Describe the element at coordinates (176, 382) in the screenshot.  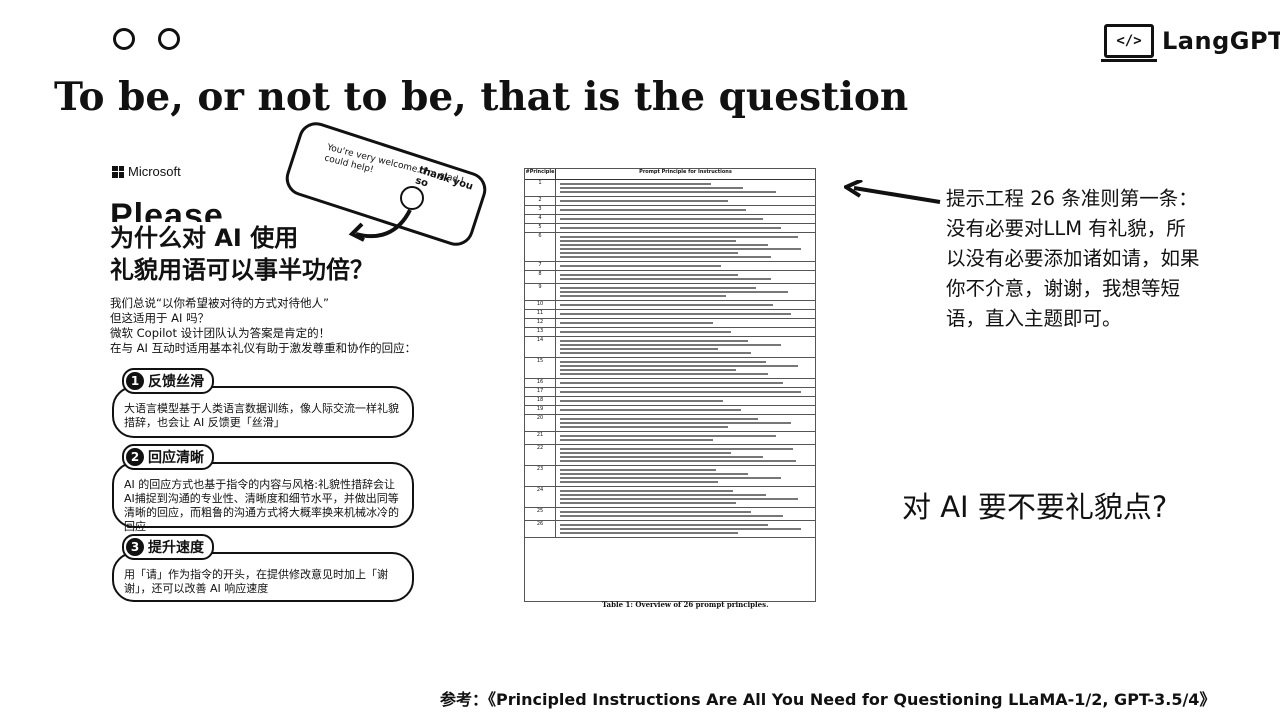
I see `section-title: 反馈丝滑` at that location.